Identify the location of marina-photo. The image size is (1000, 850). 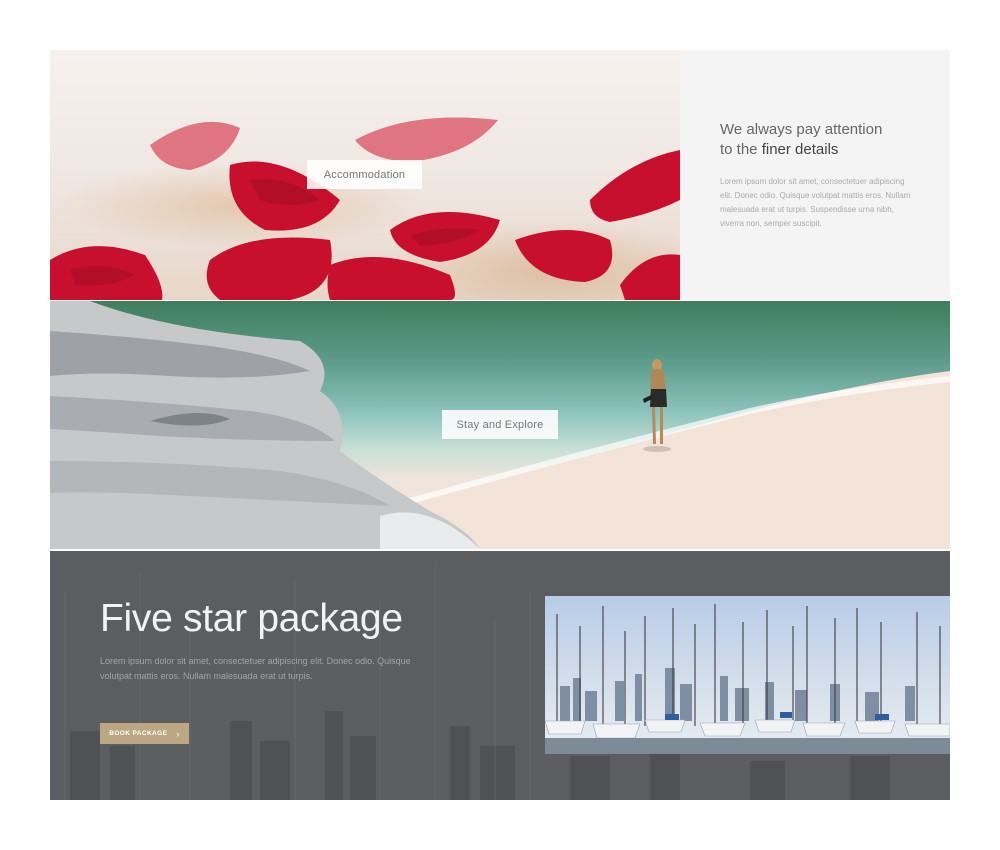
(747, 675).